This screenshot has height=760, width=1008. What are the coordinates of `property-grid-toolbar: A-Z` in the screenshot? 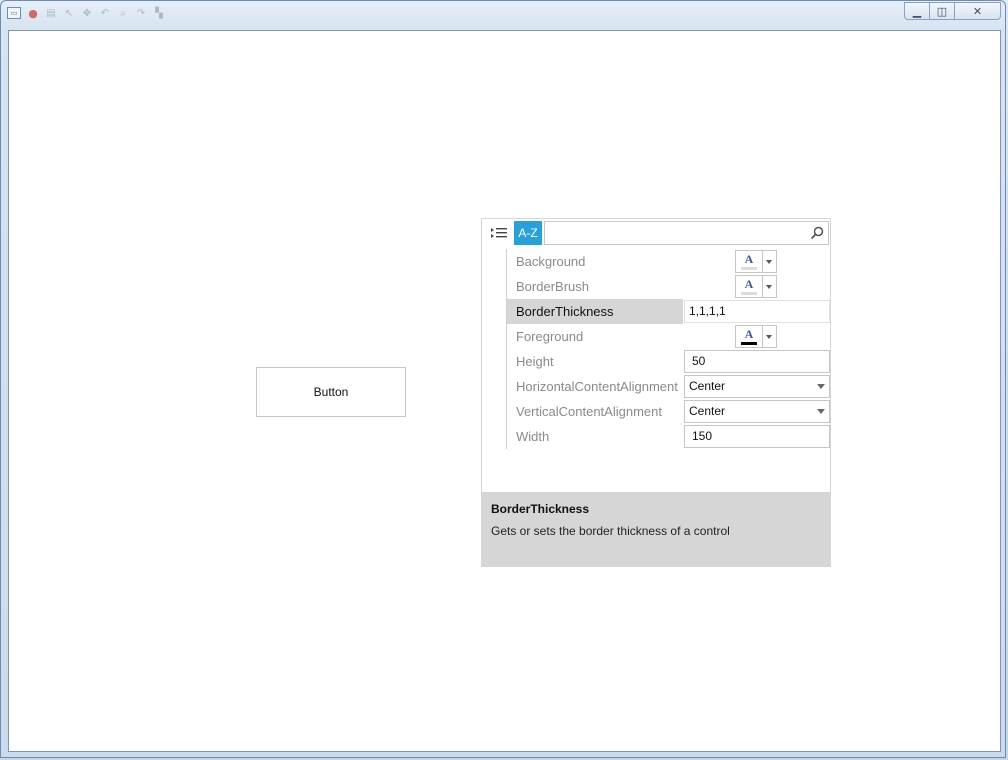 It's located at (656, 233).